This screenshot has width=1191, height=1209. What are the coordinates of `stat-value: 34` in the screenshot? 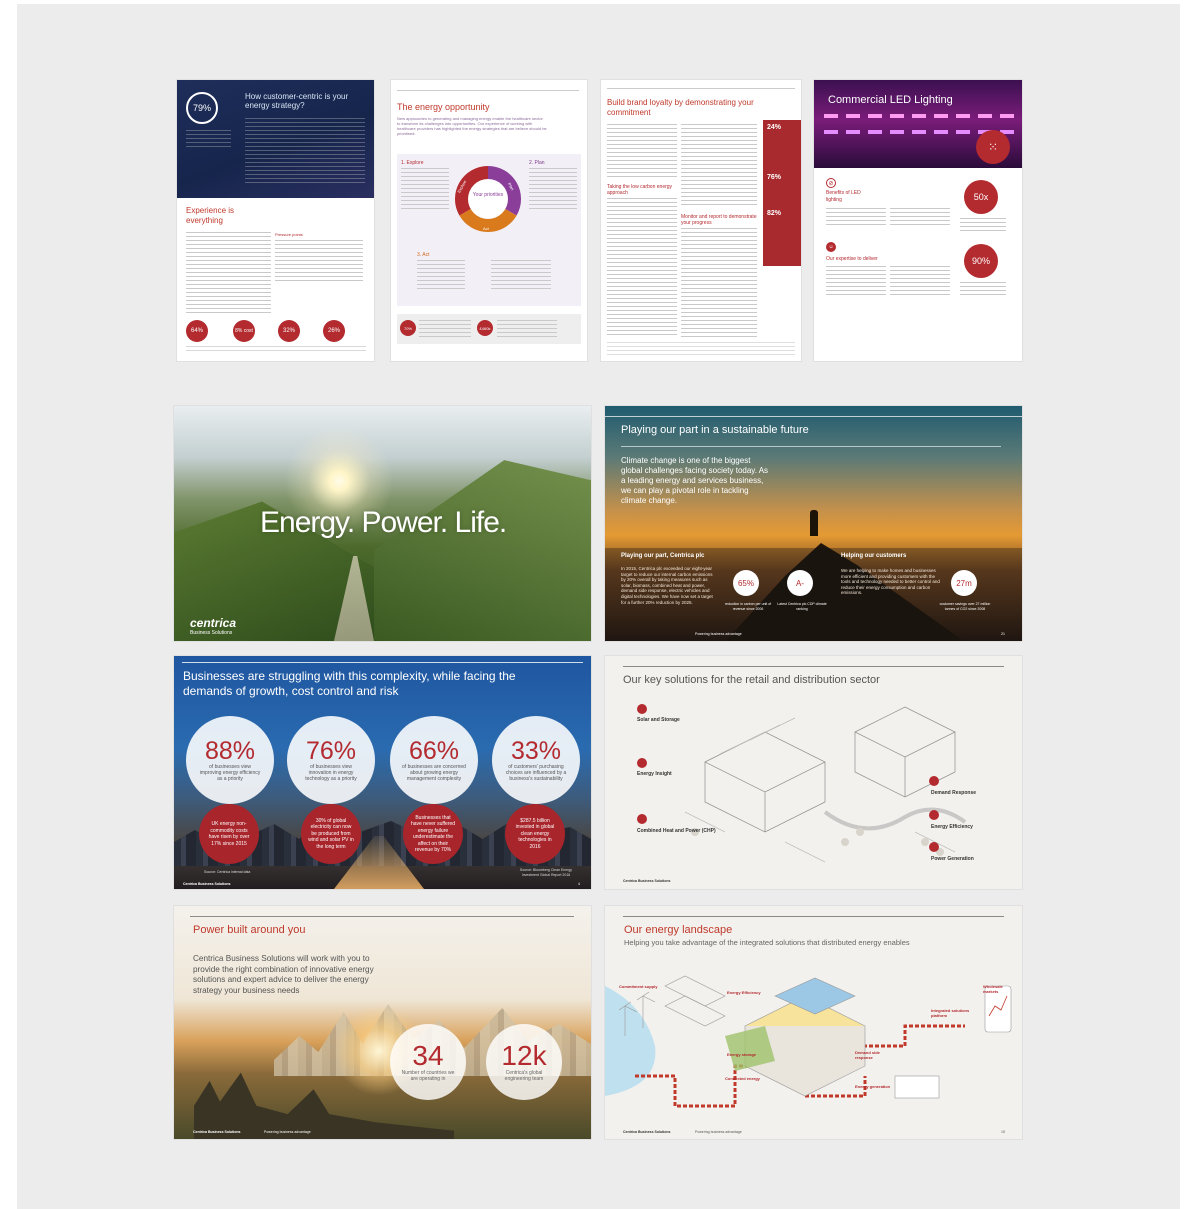 It's located at (428, 1055).